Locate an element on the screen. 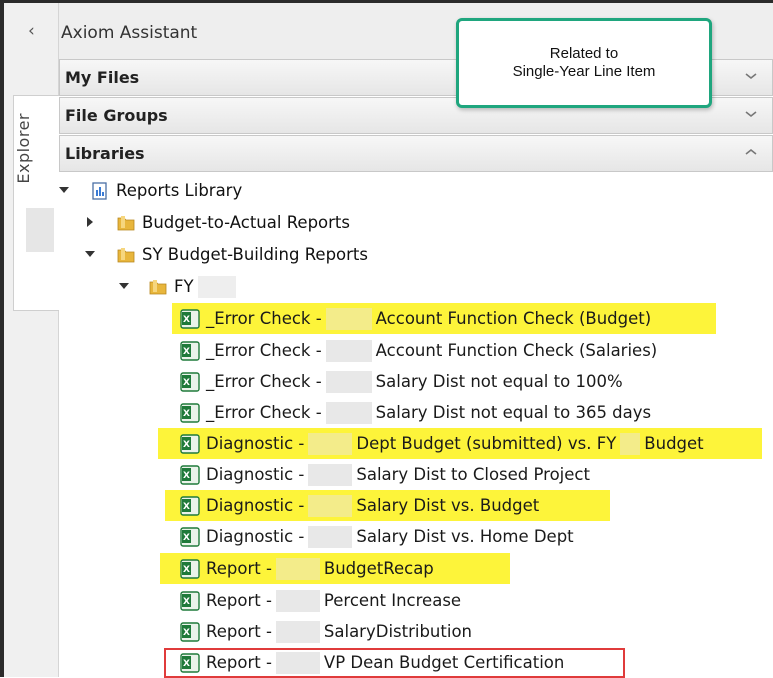  section-label: My Files is located at coordinates (102, 77).